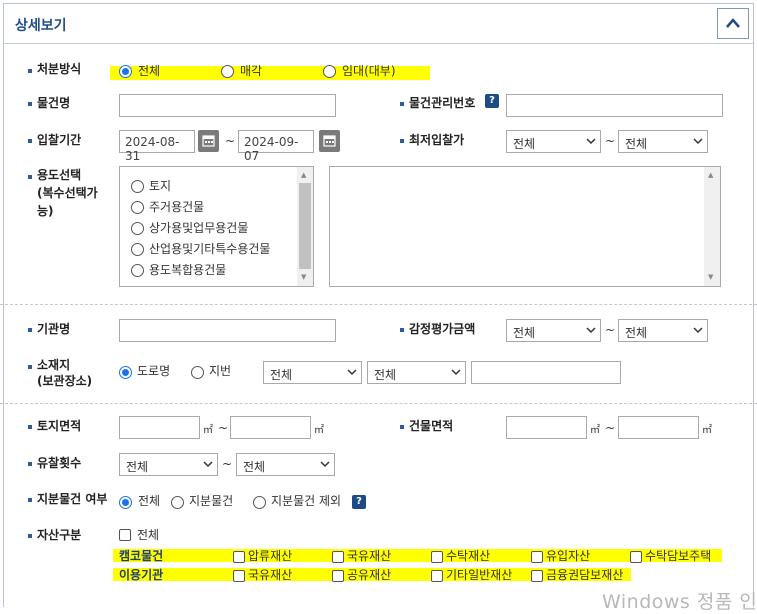  What do you see at coordinates (270, 427) in the screenshot?
I see `land-area-to-input` at bounding box center [270, 427].